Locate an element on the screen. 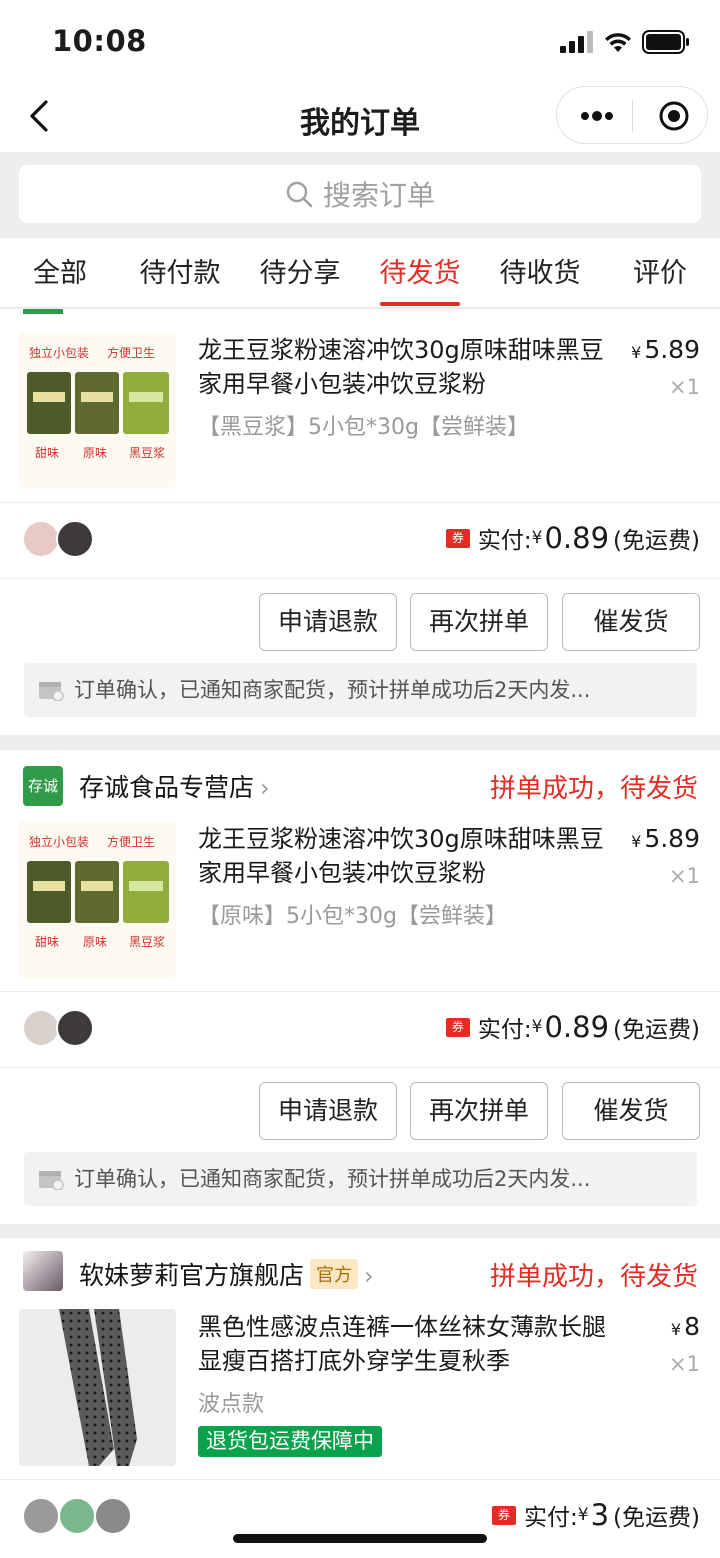 The height and width of the screenshot is (1558, 720). shop-logo: 存诚 is located at coordinates (43, 786).